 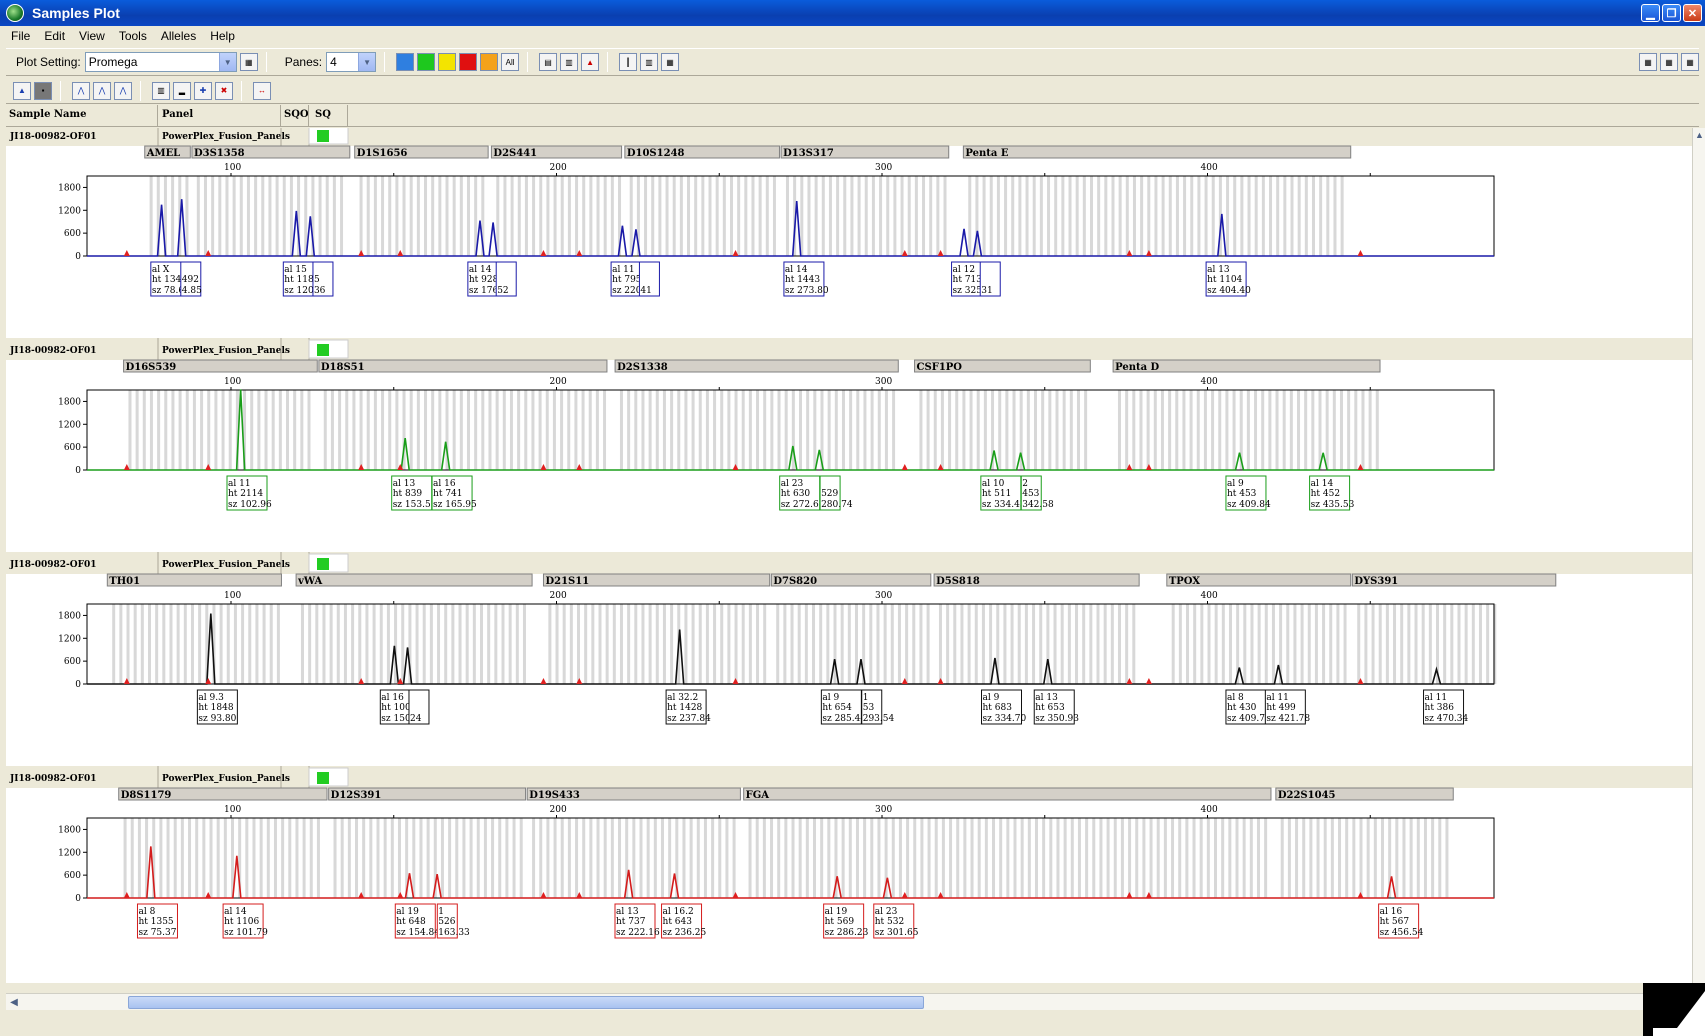 What do you see at coordinates (1671, 13) in the screenshot?
I see `maximize-button: ❐` at bounding box center [1671, 13].